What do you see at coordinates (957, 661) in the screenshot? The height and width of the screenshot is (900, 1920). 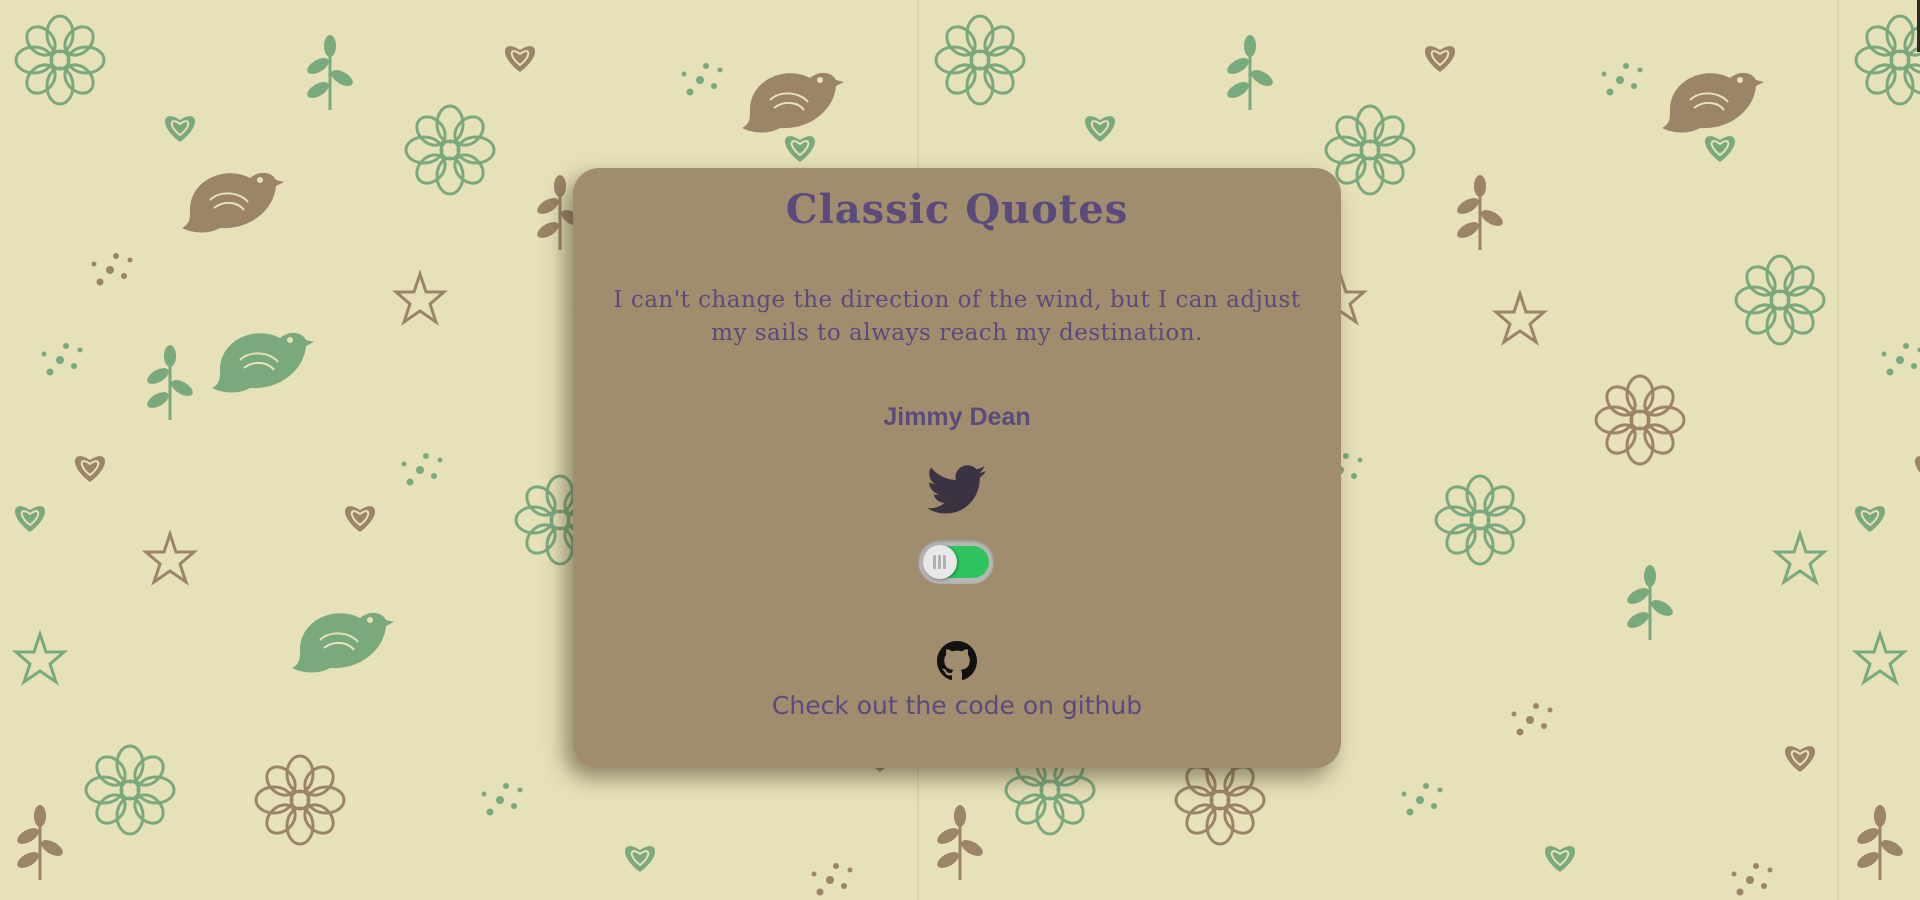 I see `github-icon` at bounding box center [957, 661].